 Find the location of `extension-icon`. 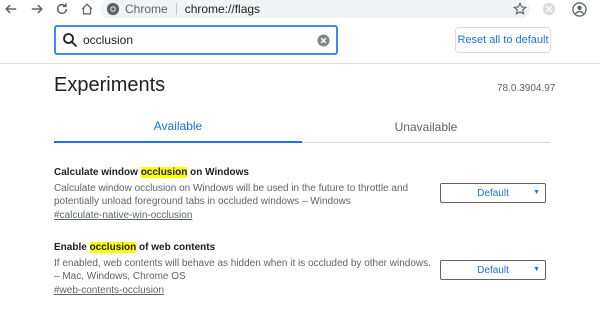

extension-icon is located at coordinates (549, 9).